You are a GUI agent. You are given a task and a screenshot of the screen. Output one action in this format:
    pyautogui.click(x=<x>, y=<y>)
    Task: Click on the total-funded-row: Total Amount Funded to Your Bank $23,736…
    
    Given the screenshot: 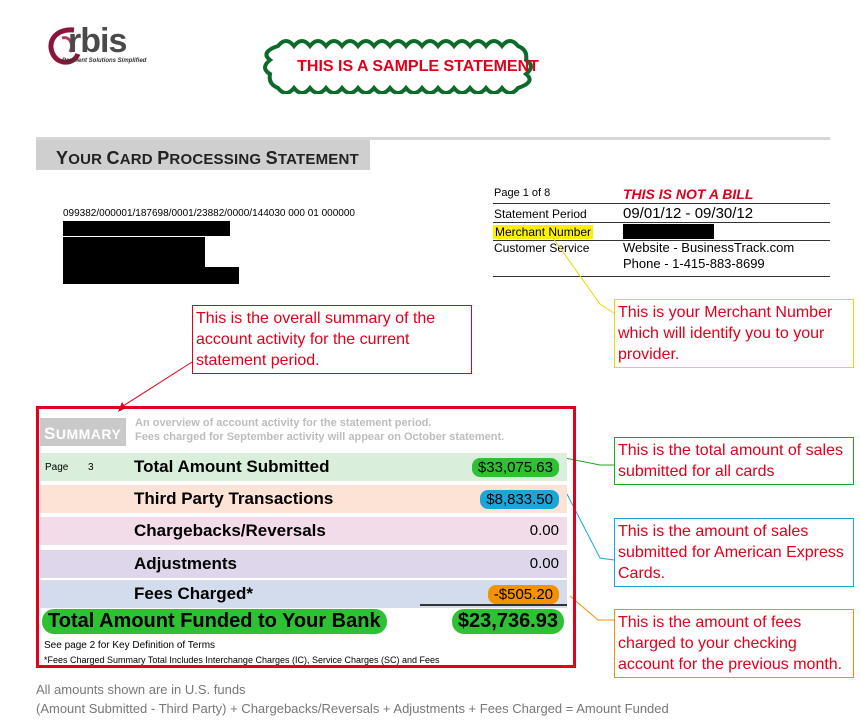 What is the action you would take?
    pyautogui.click(x=303, y=622)
    